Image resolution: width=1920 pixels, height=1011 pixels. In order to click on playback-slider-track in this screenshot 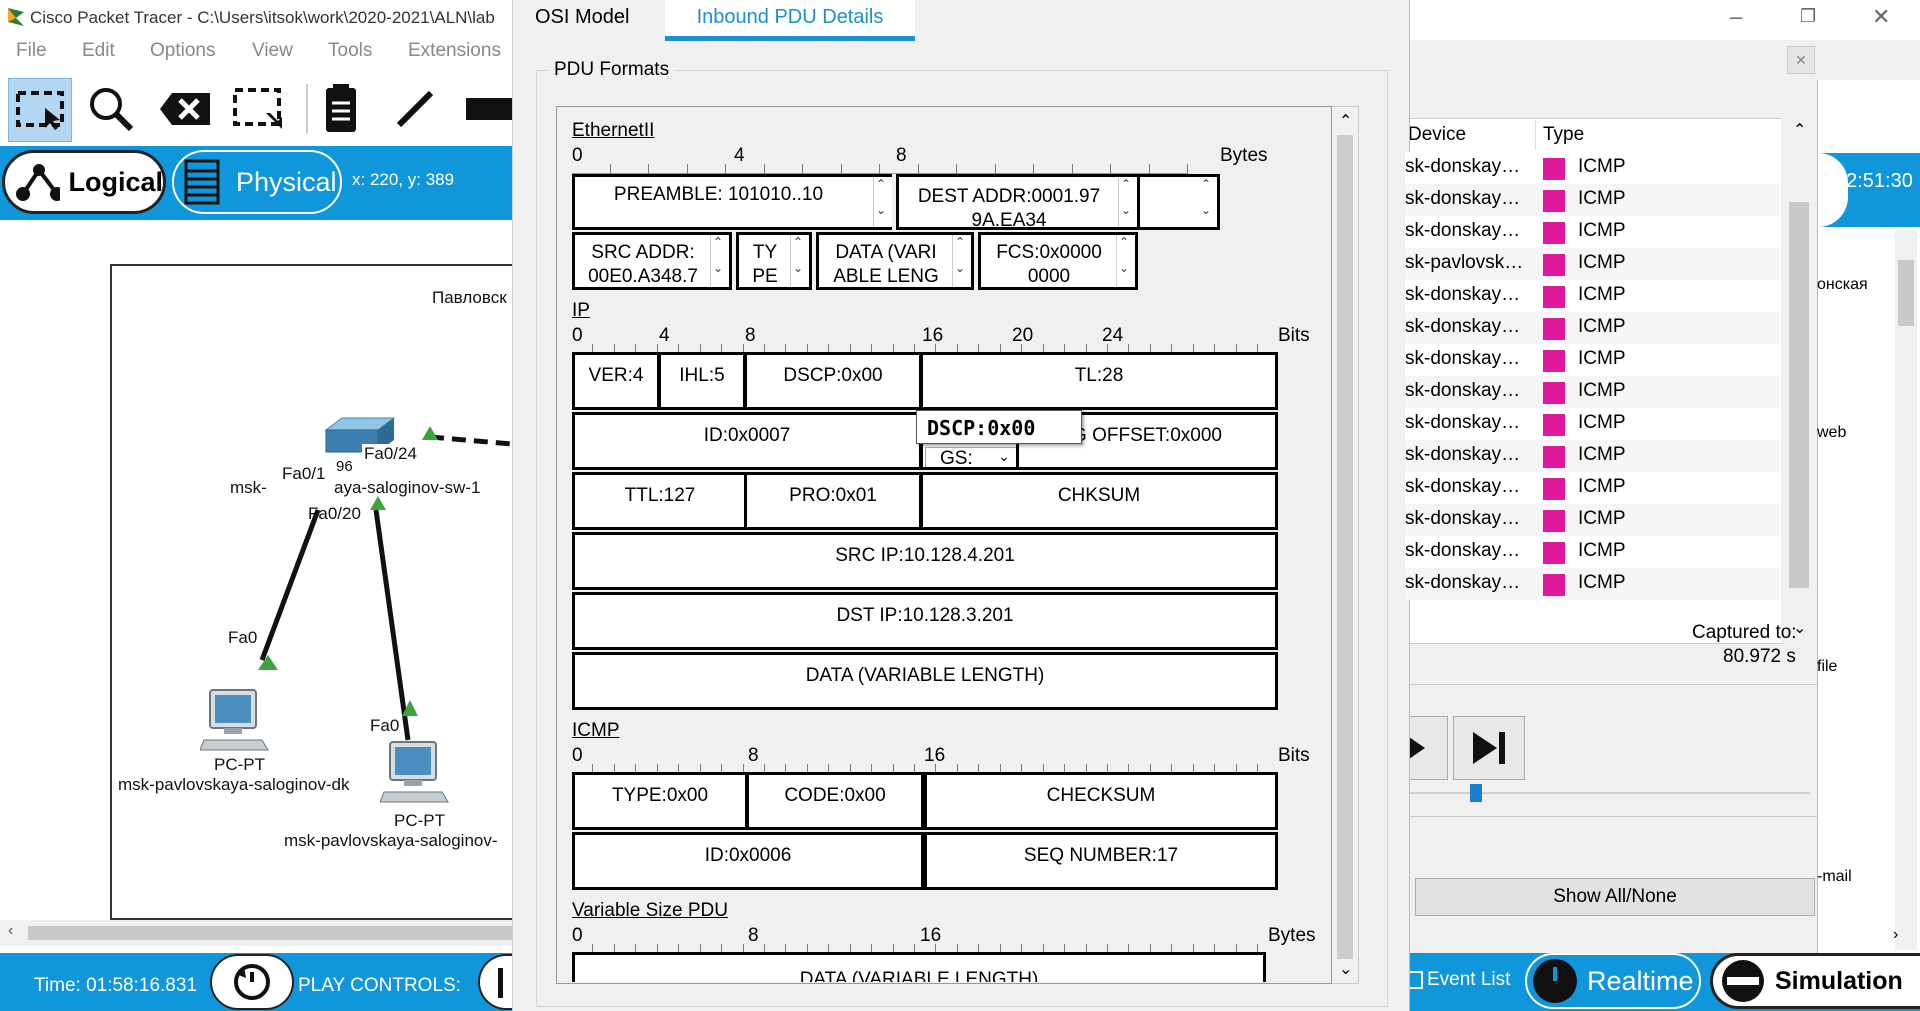, I will do `click(1607, 793)`.